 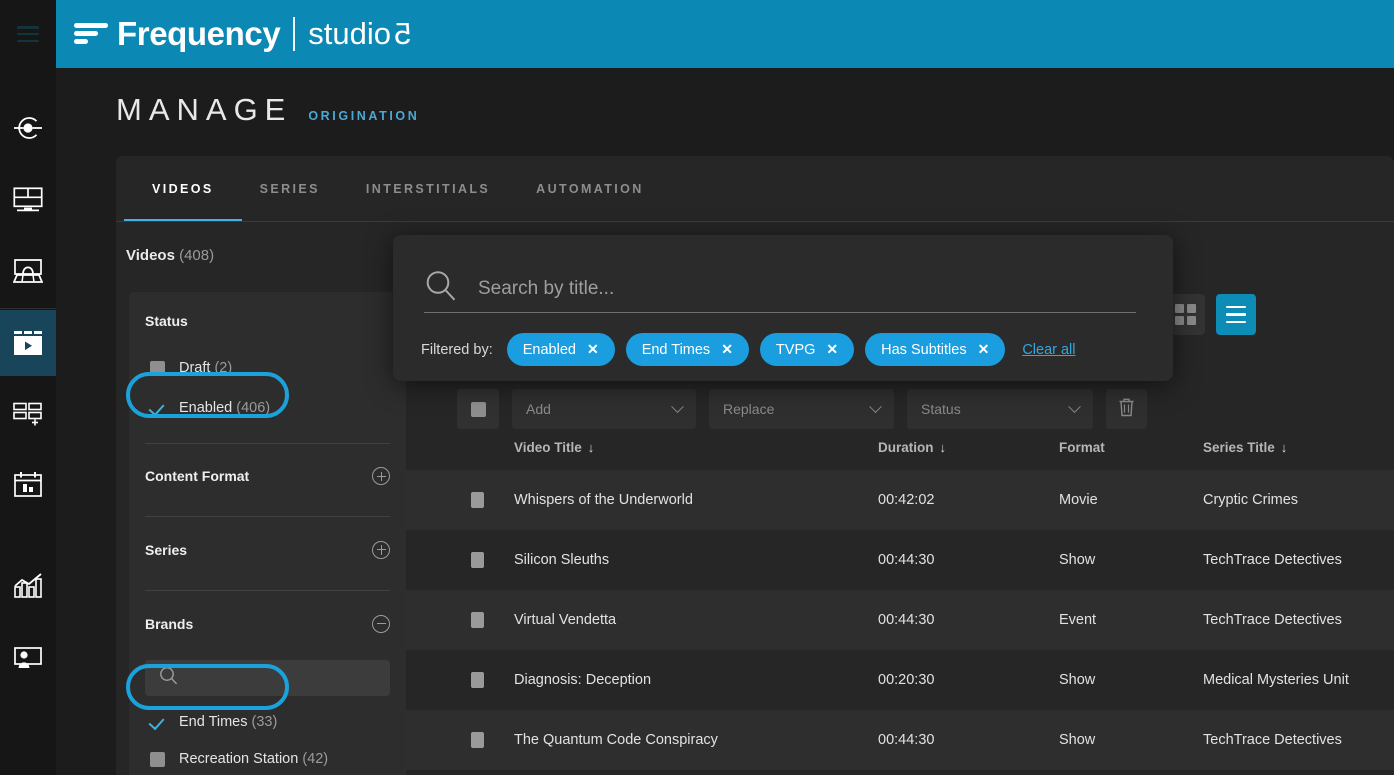 What do you see at coordinates (253, 759) in the screenshot?
I see `filter-option-label: Recreation Station (42)` at bounding box center [253, 759].